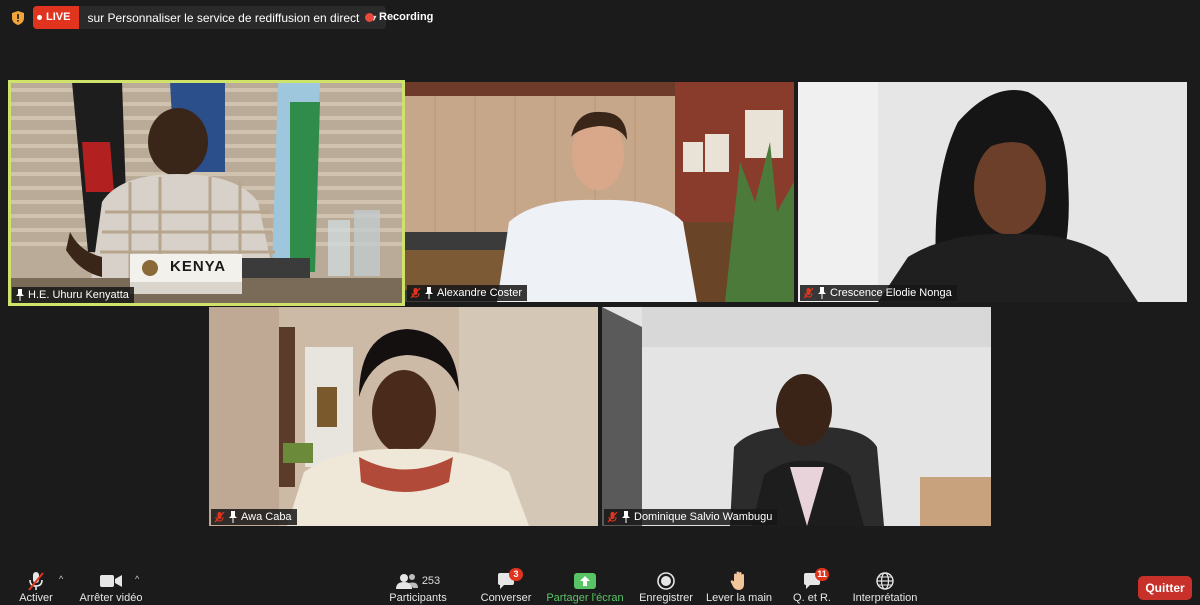 The width and height of the screenshot is (1200, 605). Describe the element at coordinates (137, 579) in the screenshot. I see `video-options-chevron-icon: ^` at that location.